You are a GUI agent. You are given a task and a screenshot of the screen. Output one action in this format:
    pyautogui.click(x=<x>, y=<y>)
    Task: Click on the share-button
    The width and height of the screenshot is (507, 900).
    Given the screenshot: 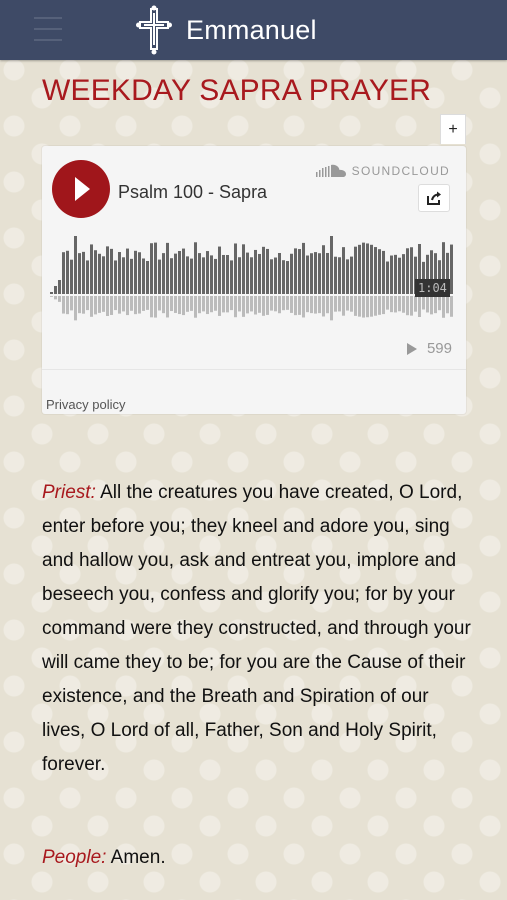 What is the action you would take?
    pyautogui.click(x=434, y=198)
    